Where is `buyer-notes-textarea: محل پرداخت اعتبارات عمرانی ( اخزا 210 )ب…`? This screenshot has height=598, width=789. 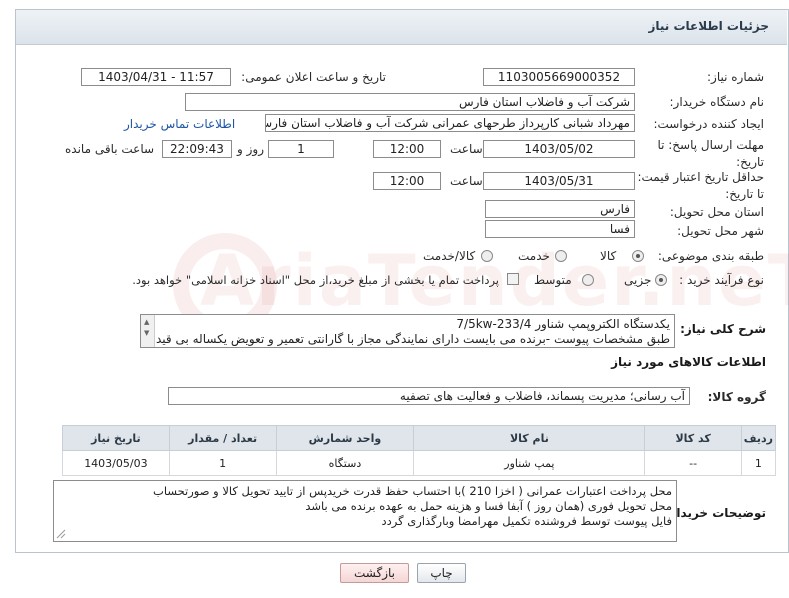
buyer-notes-textarea: محل پرداخت اعتبارات عمرانی ( اخزا 210 )ب… is located at coordinates (365, 511).